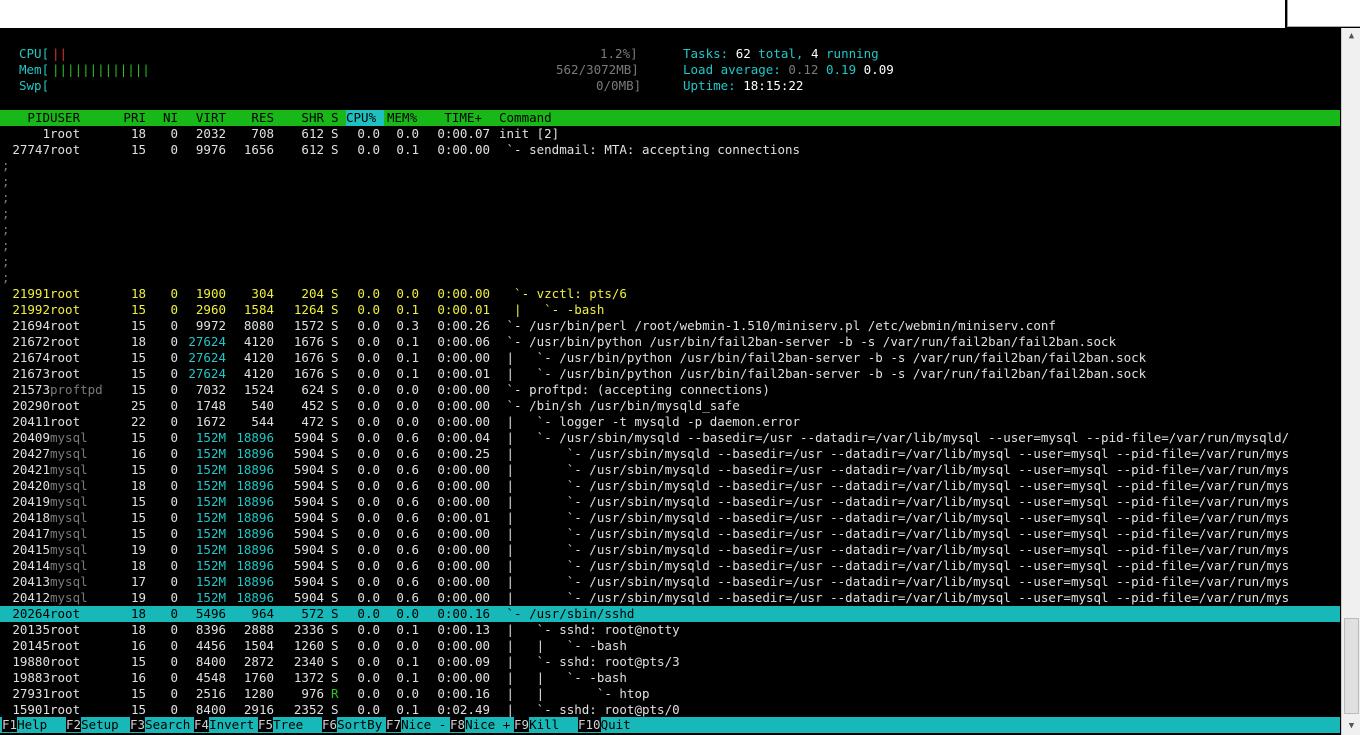 The width and height of the screenshot is (1360, 735). What do you see at coordinates (138, 724) in the screenshot?
I see `fkey-key: F3` at bounding box center [138, 724].